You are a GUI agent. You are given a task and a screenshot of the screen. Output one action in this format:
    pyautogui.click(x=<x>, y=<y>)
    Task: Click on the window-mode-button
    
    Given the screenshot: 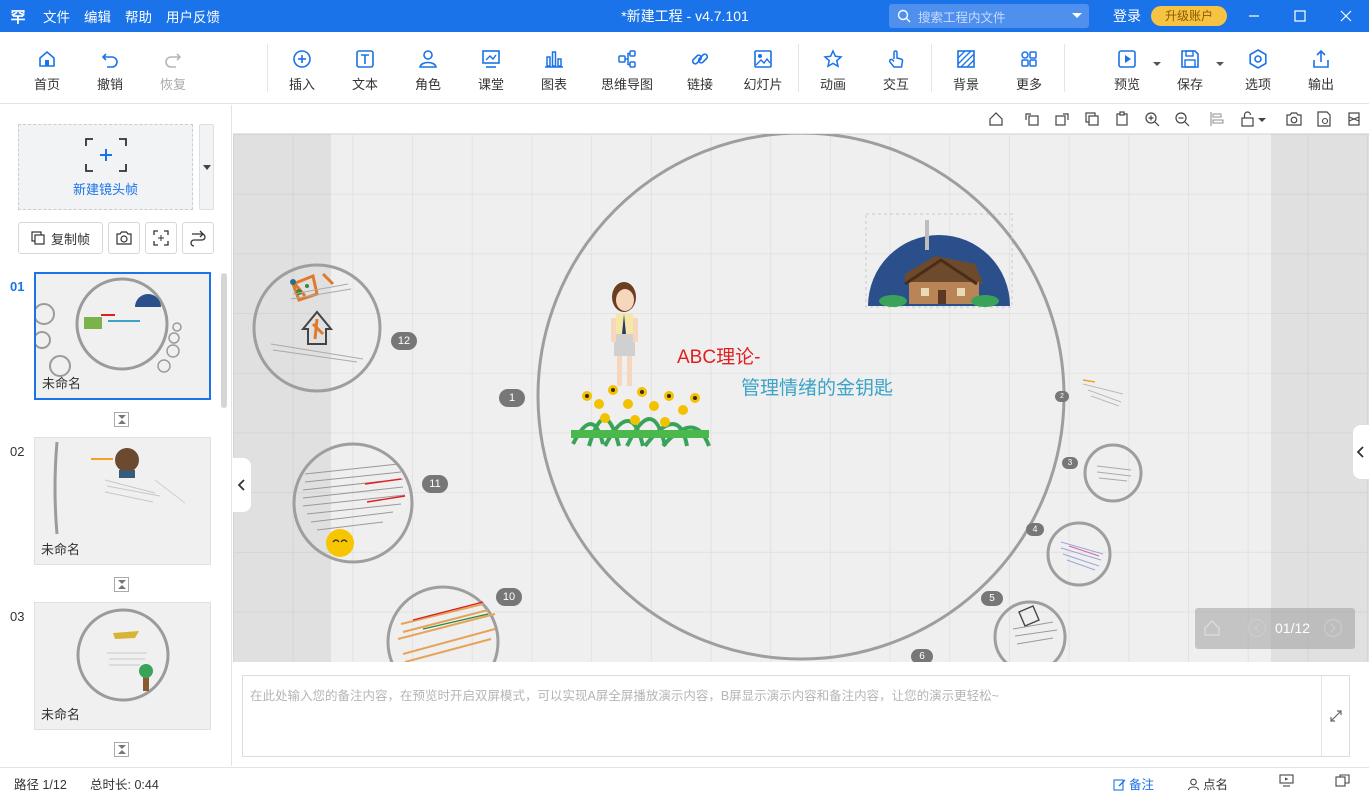 What is the action you would take?
    pyautogui.click(x=1342, y=782)
    